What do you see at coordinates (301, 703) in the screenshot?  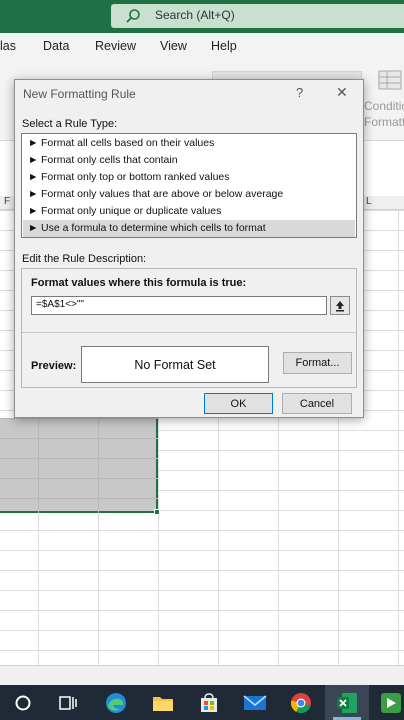 I see `chrome-icon` at bounding box center [301, 703].